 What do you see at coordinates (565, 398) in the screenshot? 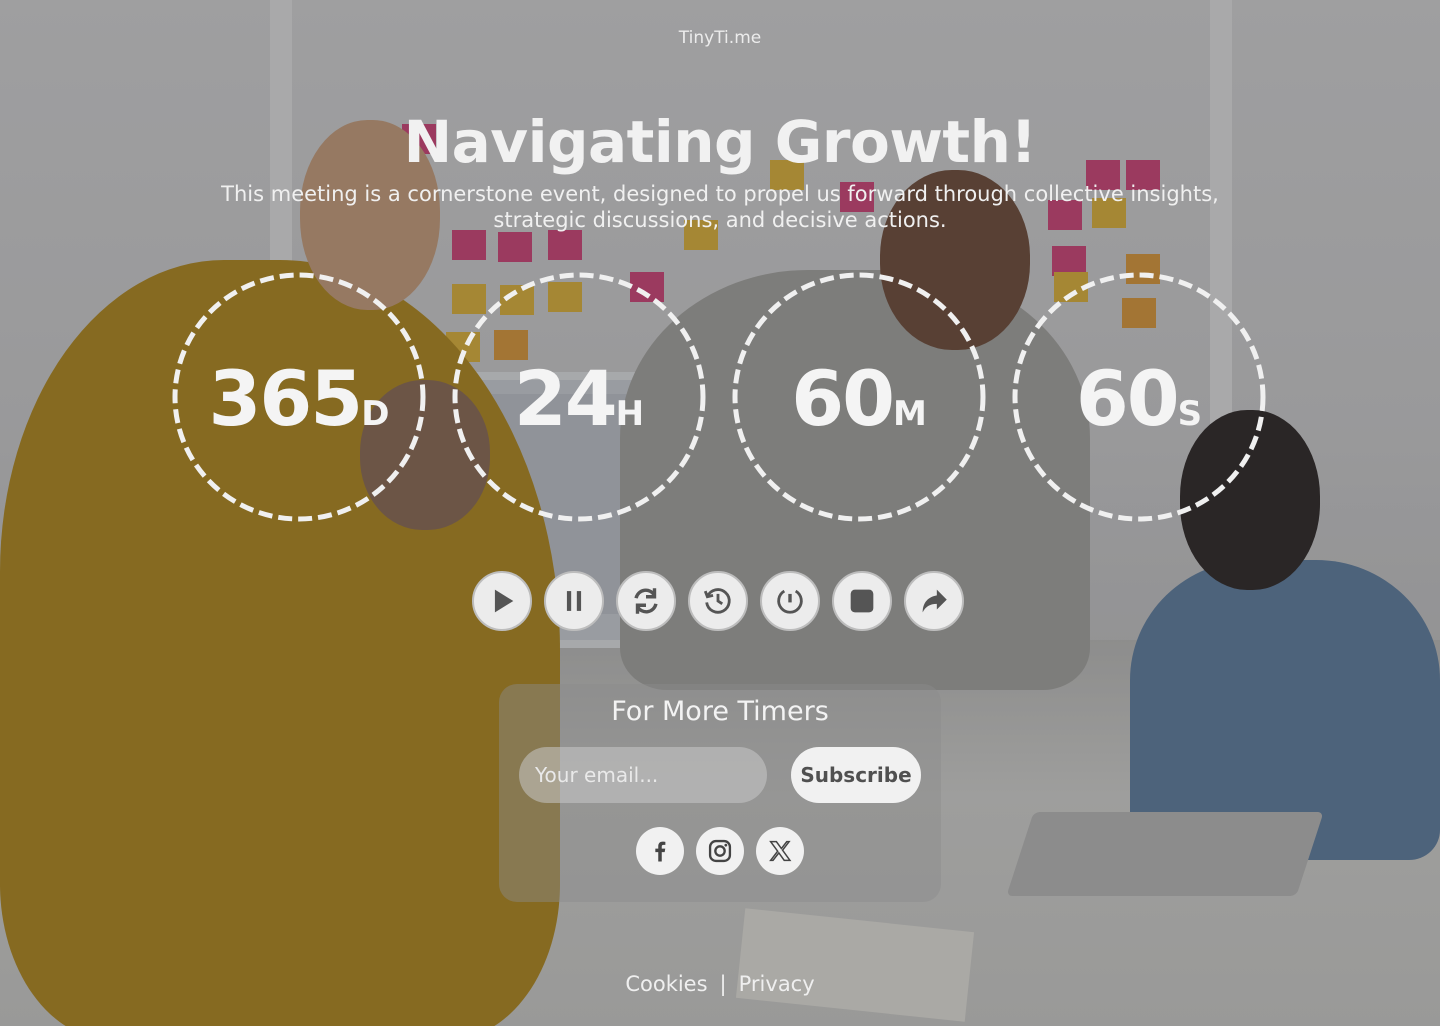
I see `timer-hours-value: 24` at bounding box center [565, 398].